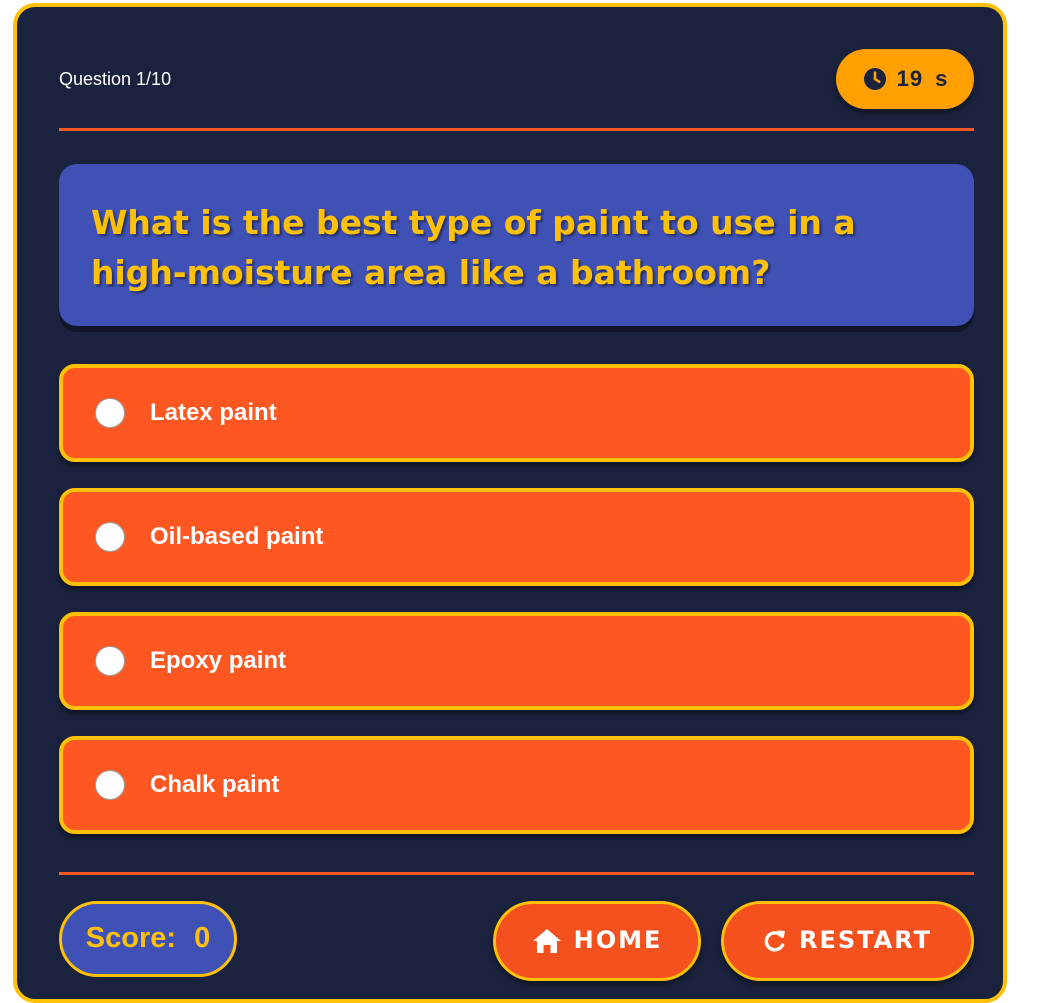 This screenshot has width=1039, height=1003. I want to click on score-value: 0, so click(202, 938).